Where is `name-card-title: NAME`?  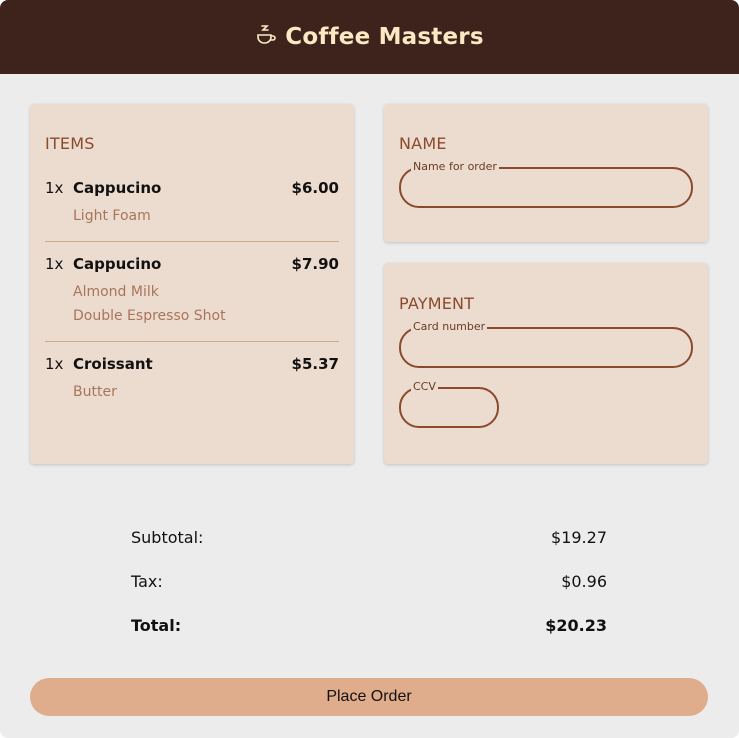
name-card-title: NAME is located at coordinates (423, 143).